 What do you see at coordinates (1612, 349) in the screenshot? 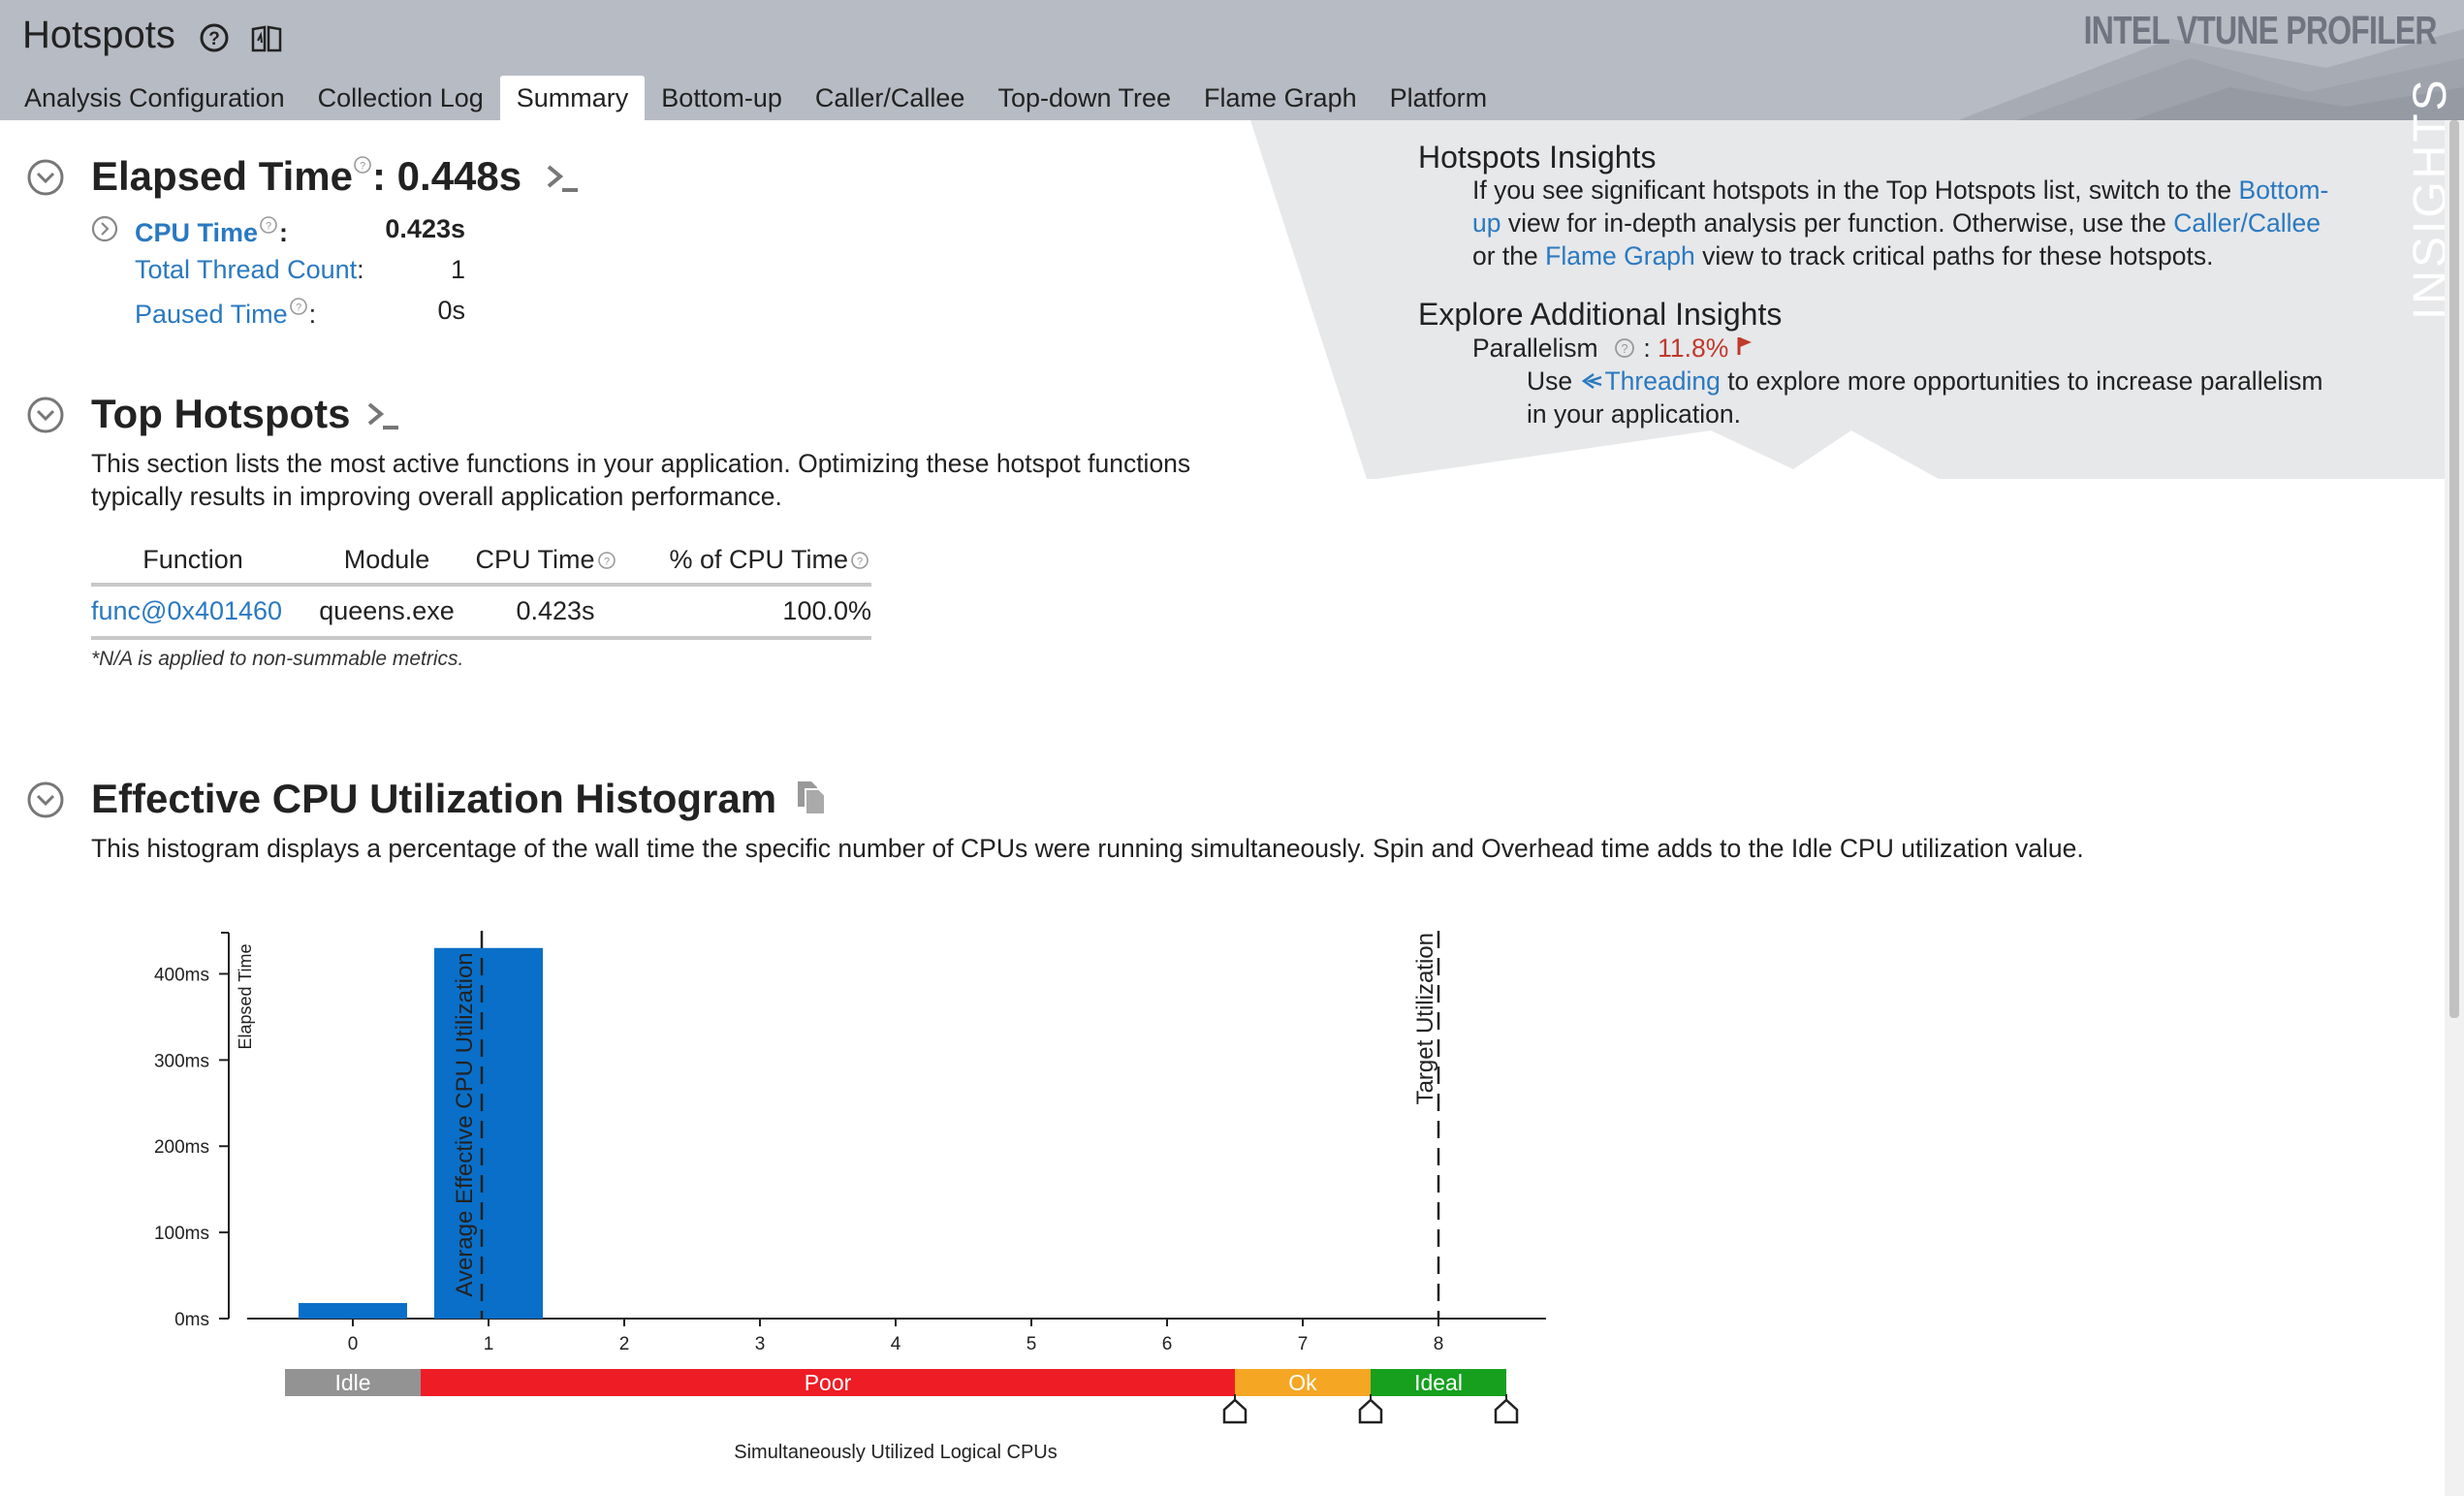
I see `parallelism-row: Parallelism ? : 11.8%` at bounding box center [1612, 349].